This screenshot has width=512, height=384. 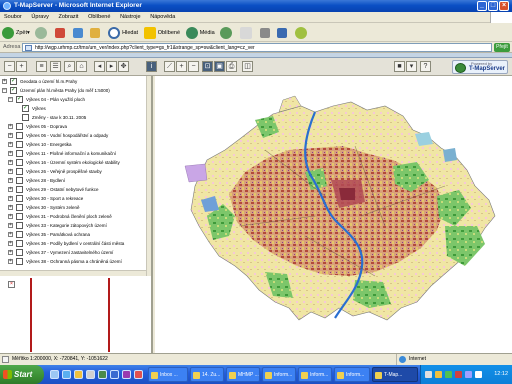 I want to click on menu-file: Soubor, so click(x=13, y=17).